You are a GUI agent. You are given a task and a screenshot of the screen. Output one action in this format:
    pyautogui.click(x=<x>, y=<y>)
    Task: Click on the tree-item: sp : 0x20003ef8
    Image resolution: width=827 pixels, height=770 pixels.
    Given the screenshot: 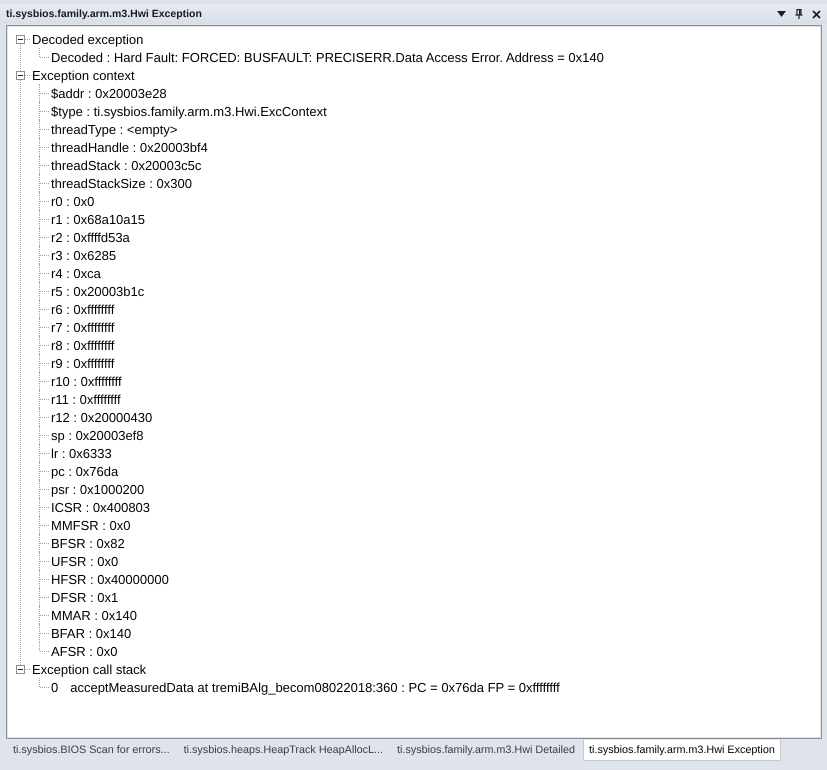 What is the action you would take?
    pyautogui.click(x=97, y=435)
    